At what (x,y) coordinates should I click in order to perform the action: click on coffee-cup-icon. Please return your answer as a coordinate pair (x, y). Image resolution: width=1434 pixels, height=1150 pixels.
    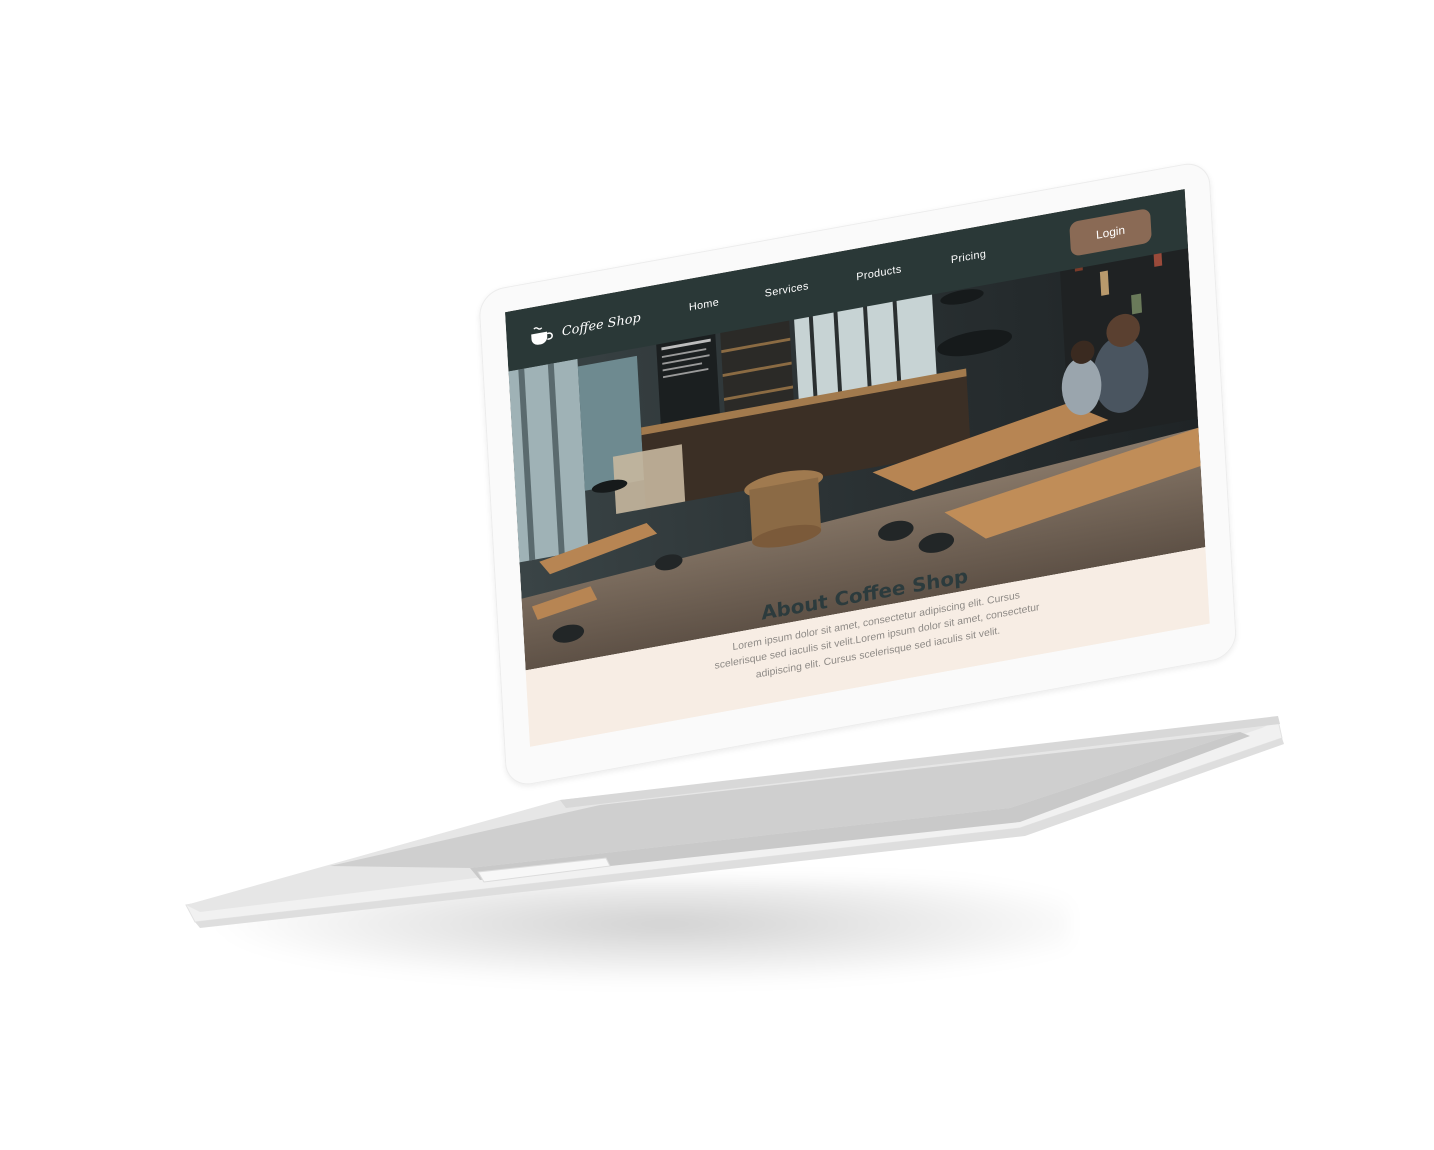
    Looking at the image, I should click on (542, 336).